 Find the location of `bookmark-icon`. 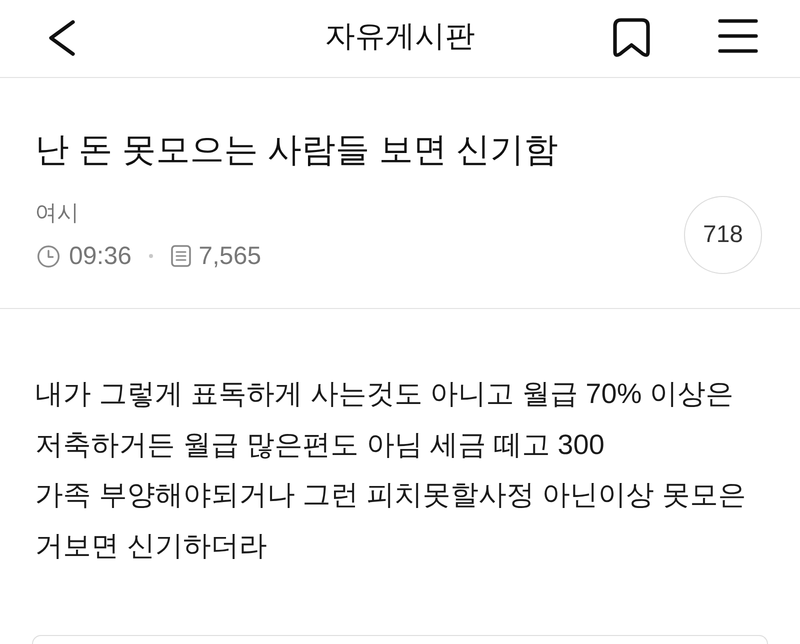

bookmark-icon is located at coordinates (631, 38).